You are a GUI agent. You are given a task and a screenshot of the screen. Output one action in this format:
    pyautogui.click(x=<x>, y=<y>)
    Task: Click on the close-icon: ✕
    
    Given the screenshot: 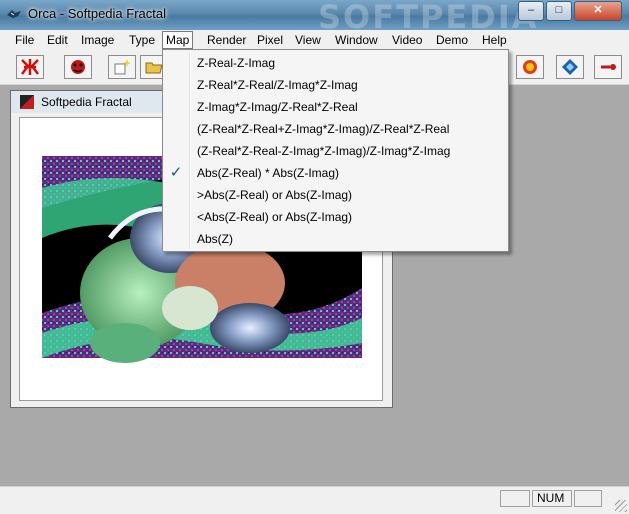 What is the action you would take?
    pyautogui.click(x=598, y=10)
    